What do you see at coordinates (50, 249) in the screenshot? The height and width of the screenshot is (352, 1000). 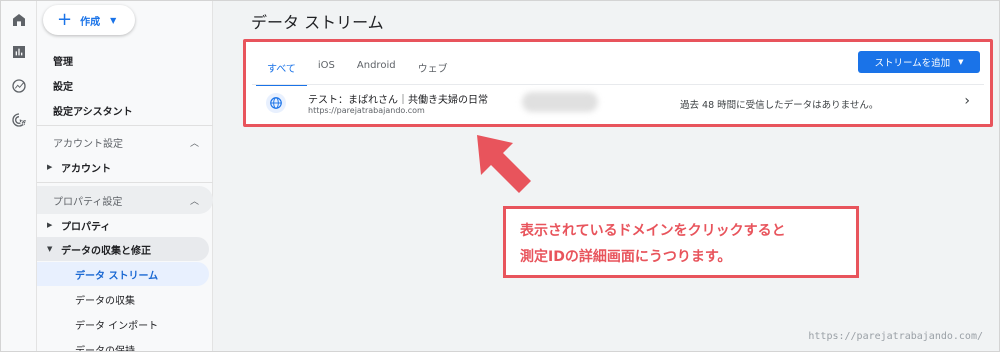 I see `collapse-arrow-icon: ▼` at bounding box center [50, 249].